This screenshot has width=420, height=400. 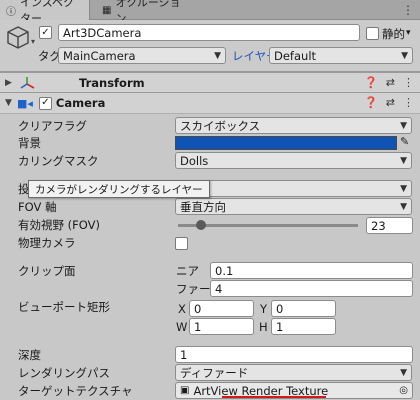 What do you see at coordinates (198, 308) in the screenshot?
I see `vp-x-value: 0` at bounding box center [198, 308].